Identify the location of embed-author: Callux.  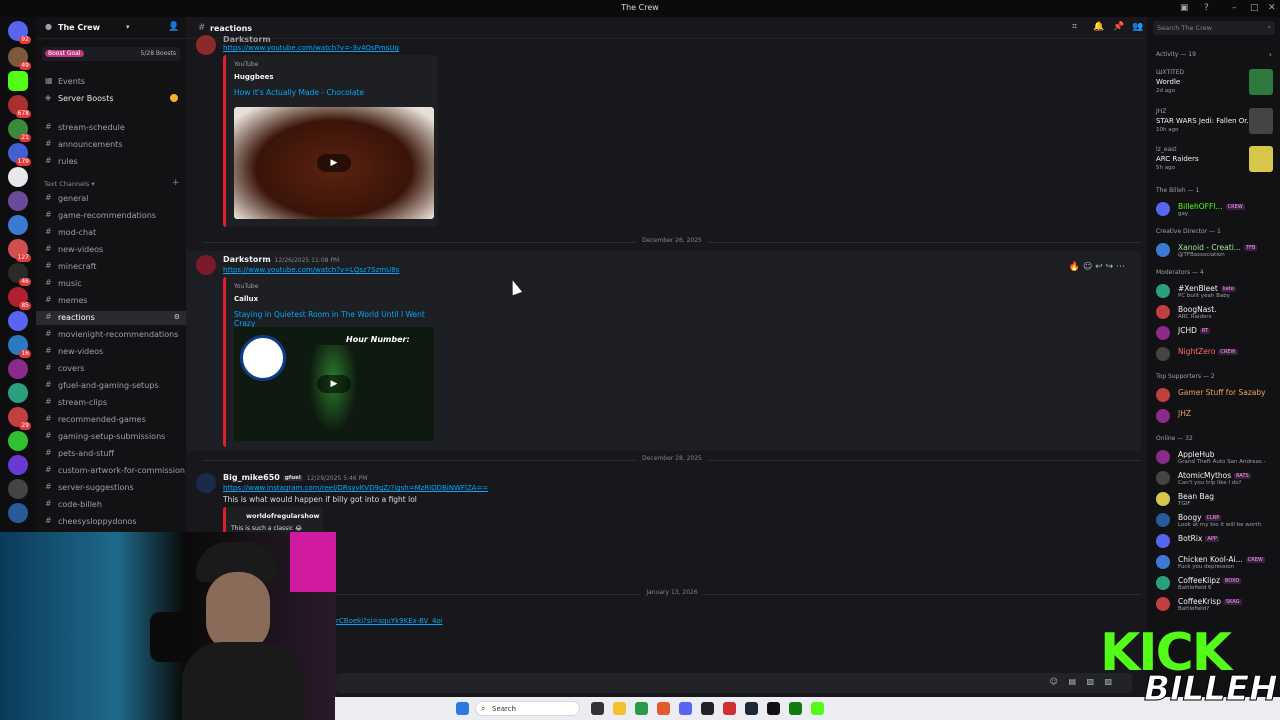
(246, 299).